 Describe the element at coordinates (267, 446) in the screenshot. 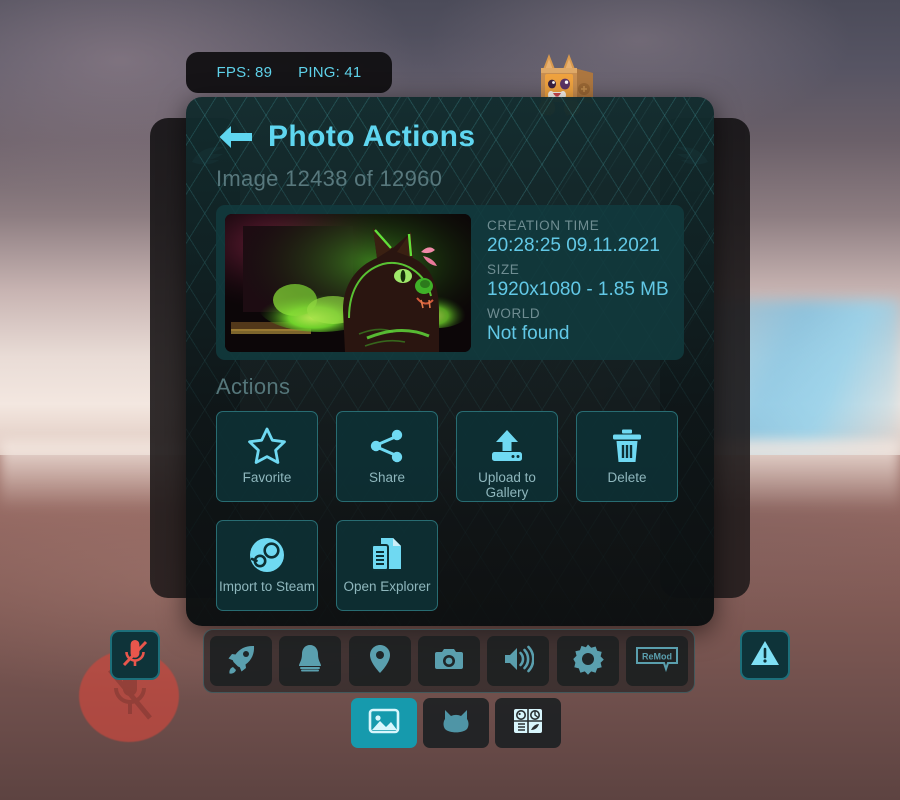

I see `star-icon` at that location.